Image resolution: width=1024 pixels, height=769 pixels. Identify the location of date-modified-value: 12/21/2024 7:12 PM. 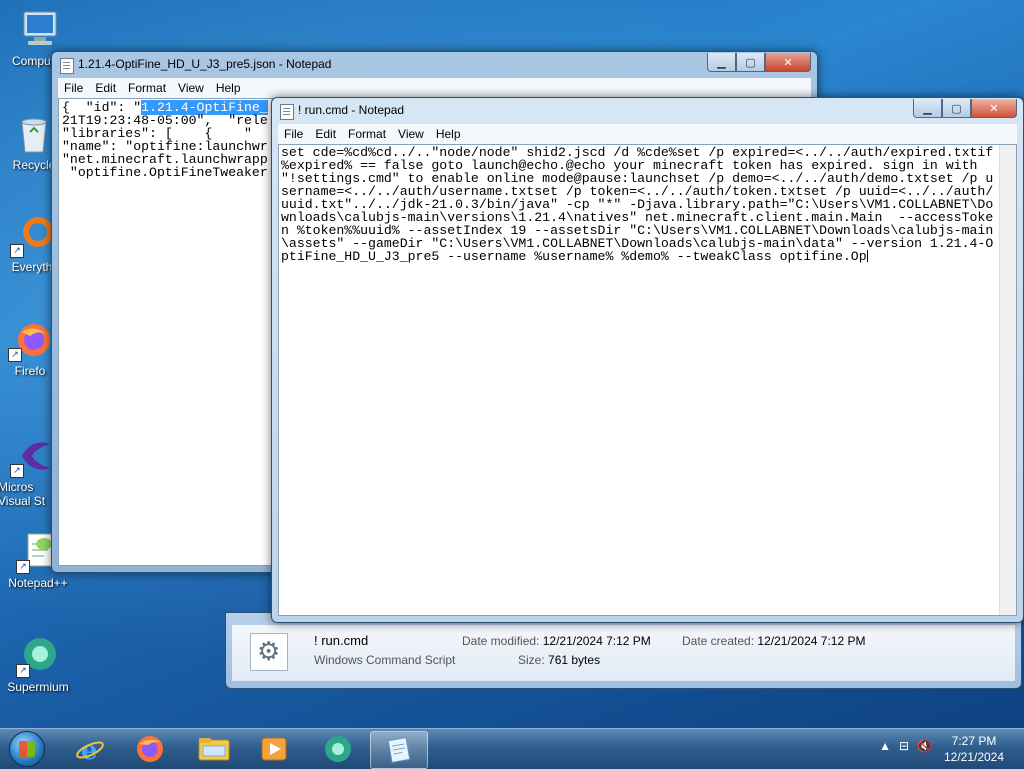
(596, 641).